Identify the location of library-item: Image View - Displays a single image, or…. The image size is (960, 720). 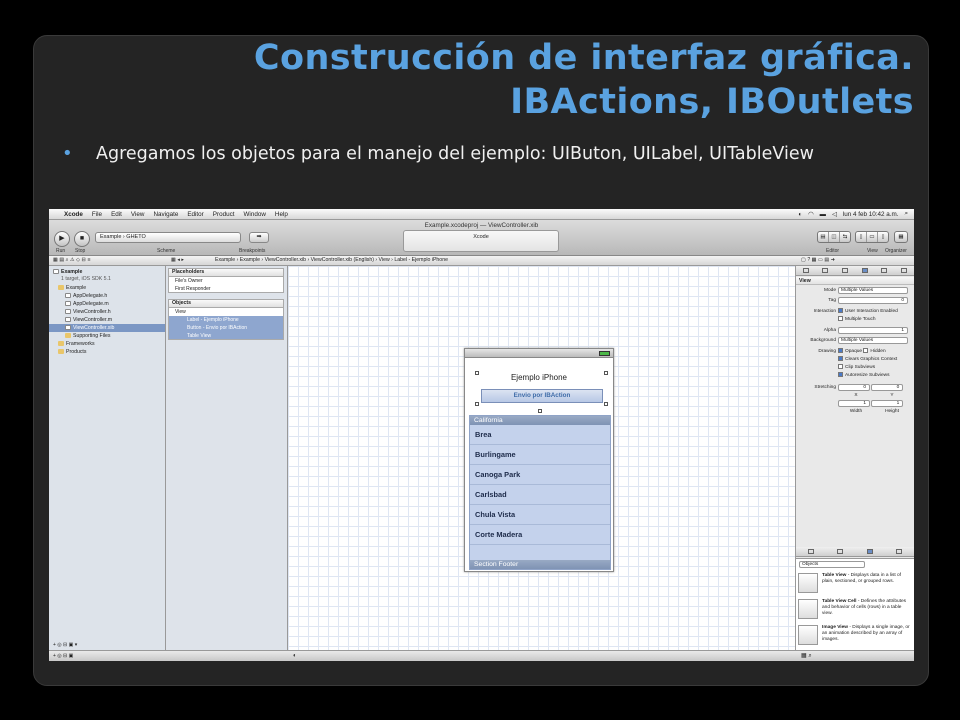
(855, 635).